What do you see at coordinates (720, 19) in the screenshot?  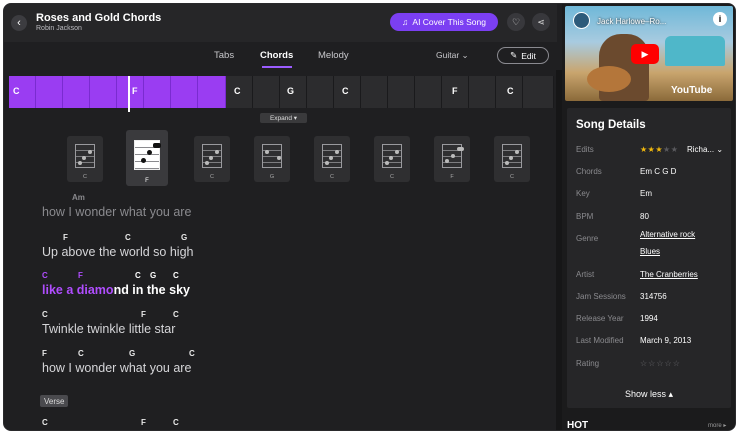 I see `info-icon: i` at bounding box center [720, 19].